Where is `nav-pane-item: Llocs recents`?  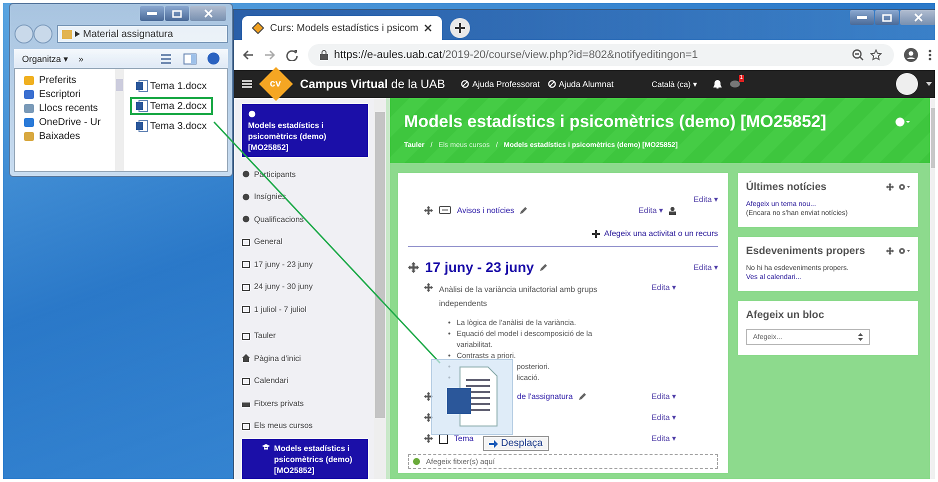
nav-pane-item: Llocs recents is located at coordinates (69, 108).